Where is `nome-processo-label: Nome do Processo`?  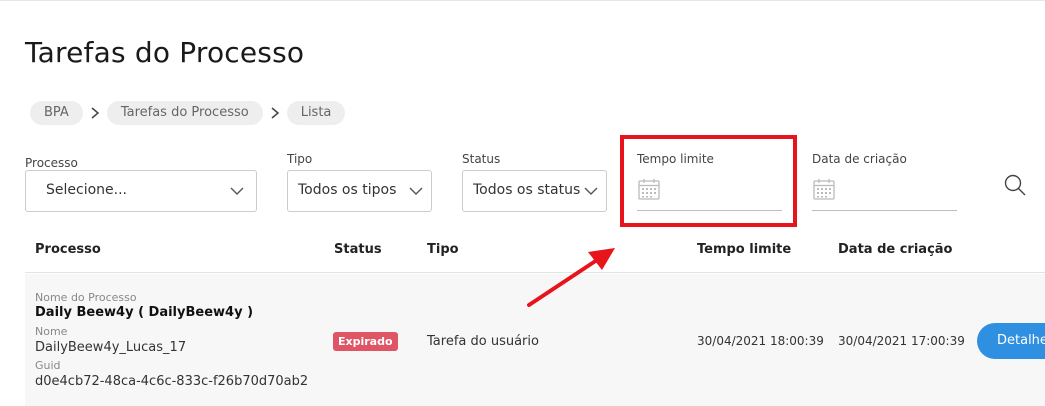
nome-processo-label: Nome do Processo is located at coordinates (86, 297).